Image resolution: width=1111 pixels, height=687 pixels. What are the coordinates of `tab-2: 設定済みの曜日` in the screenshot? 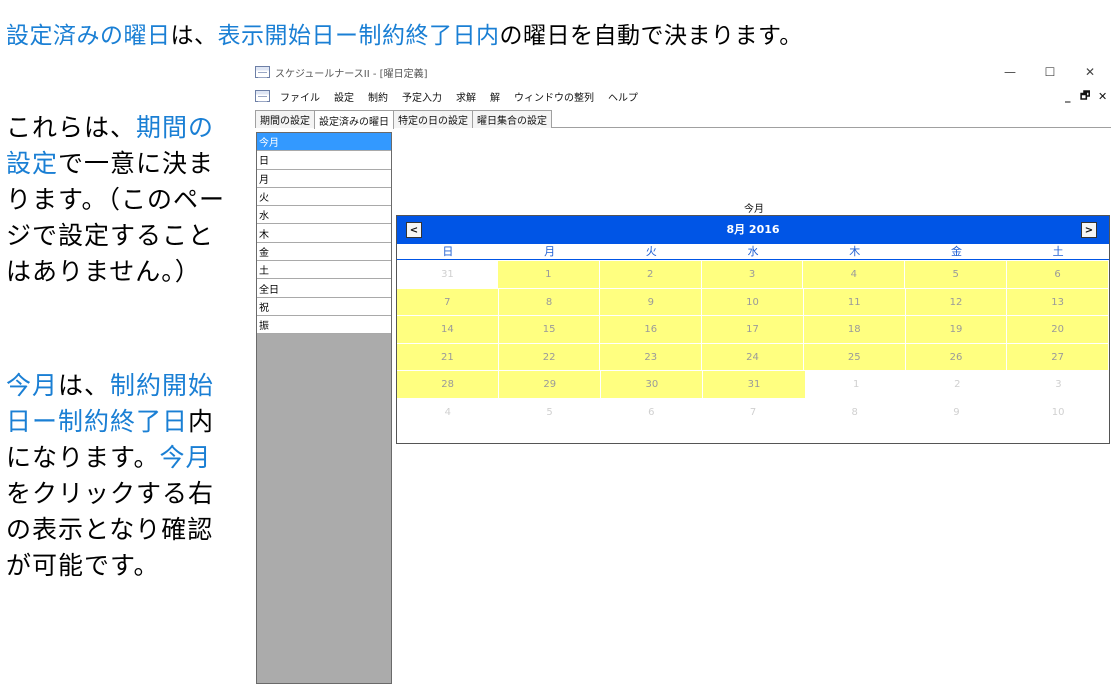 It's located at (354, 119).